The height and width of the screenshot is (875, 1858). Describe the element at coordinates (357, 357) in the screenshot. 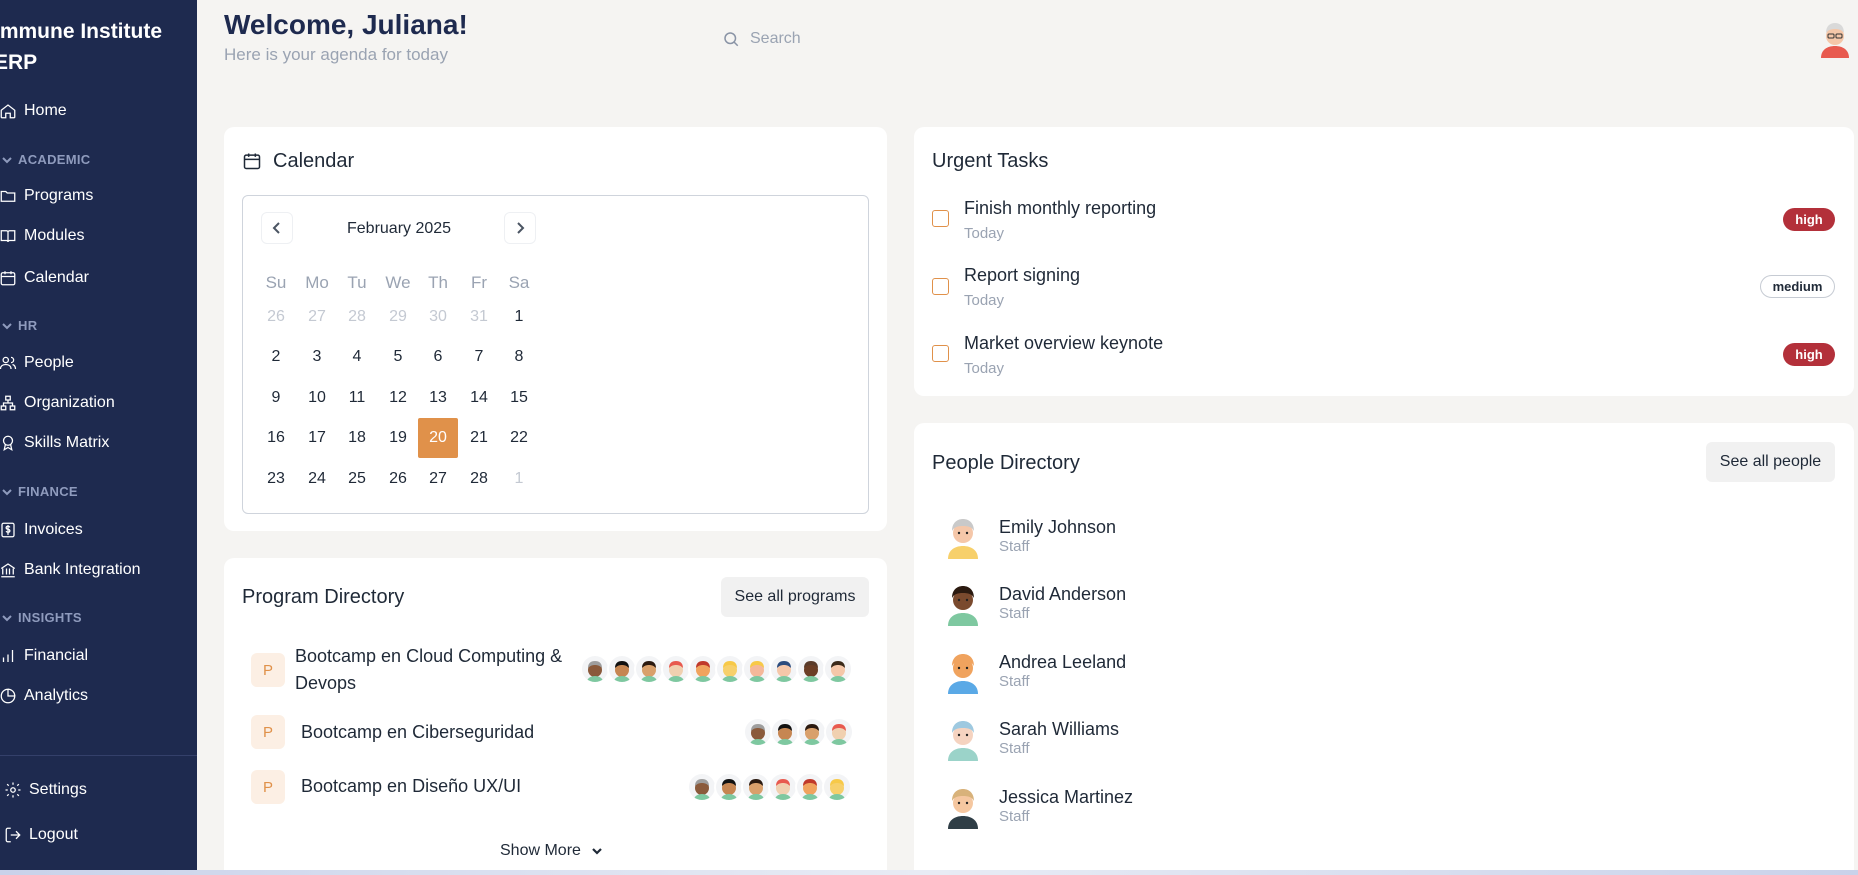

I see `calendar-day: 4` at that location.